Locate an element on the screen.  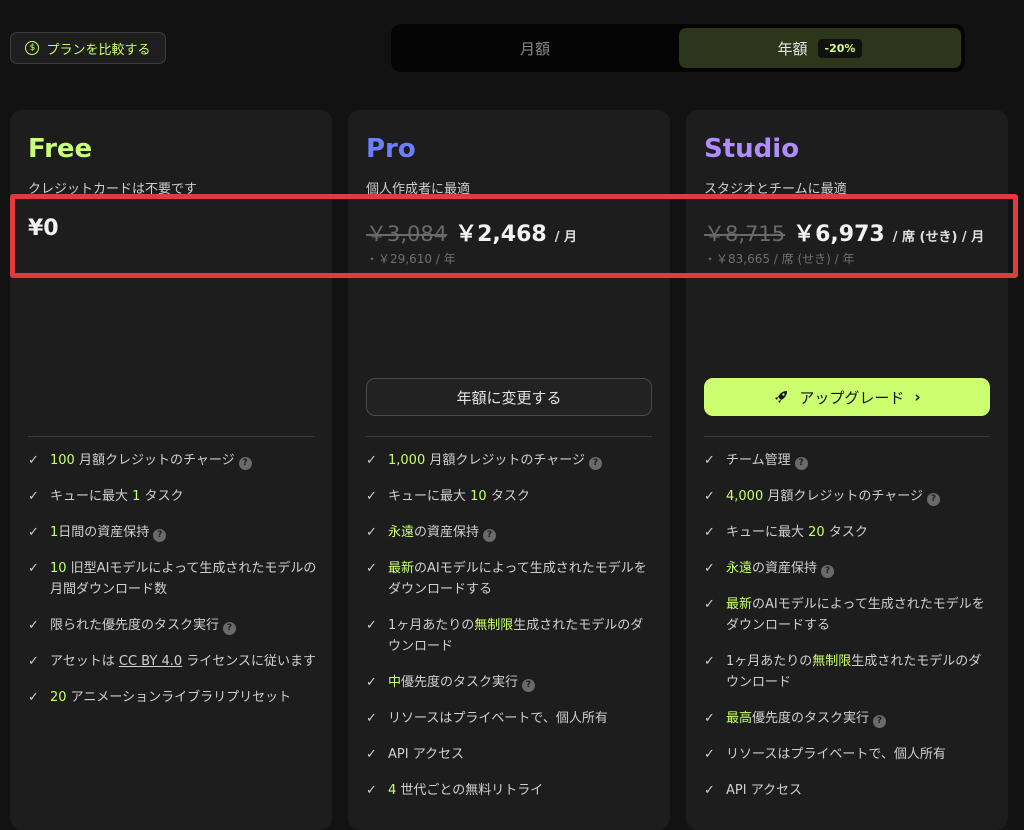
feature-item: ✓ 最高優先度のタスク実行? is located at coordinates (849, 718).